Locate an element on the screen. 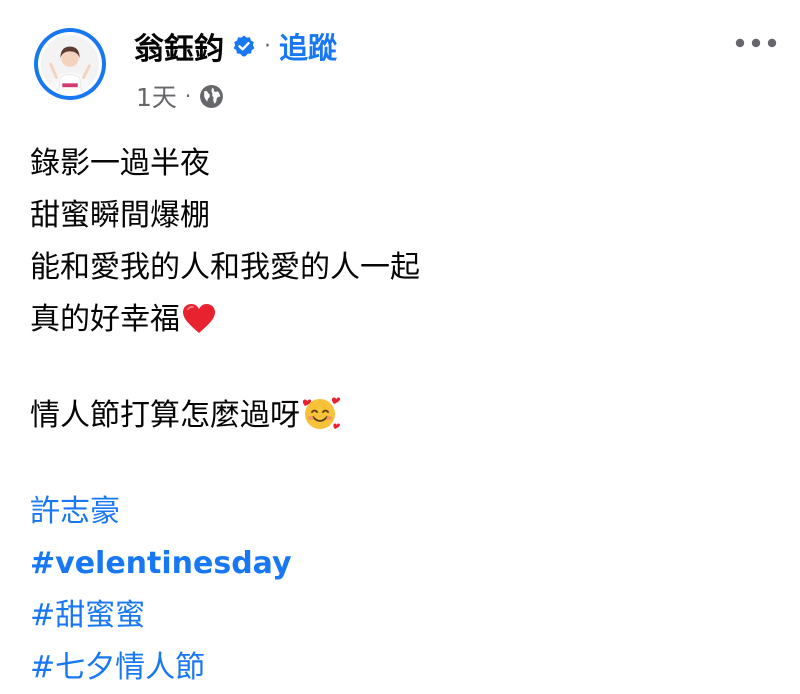 The image size is (800, 694). more-options-button is located at coordinates (756, 43).